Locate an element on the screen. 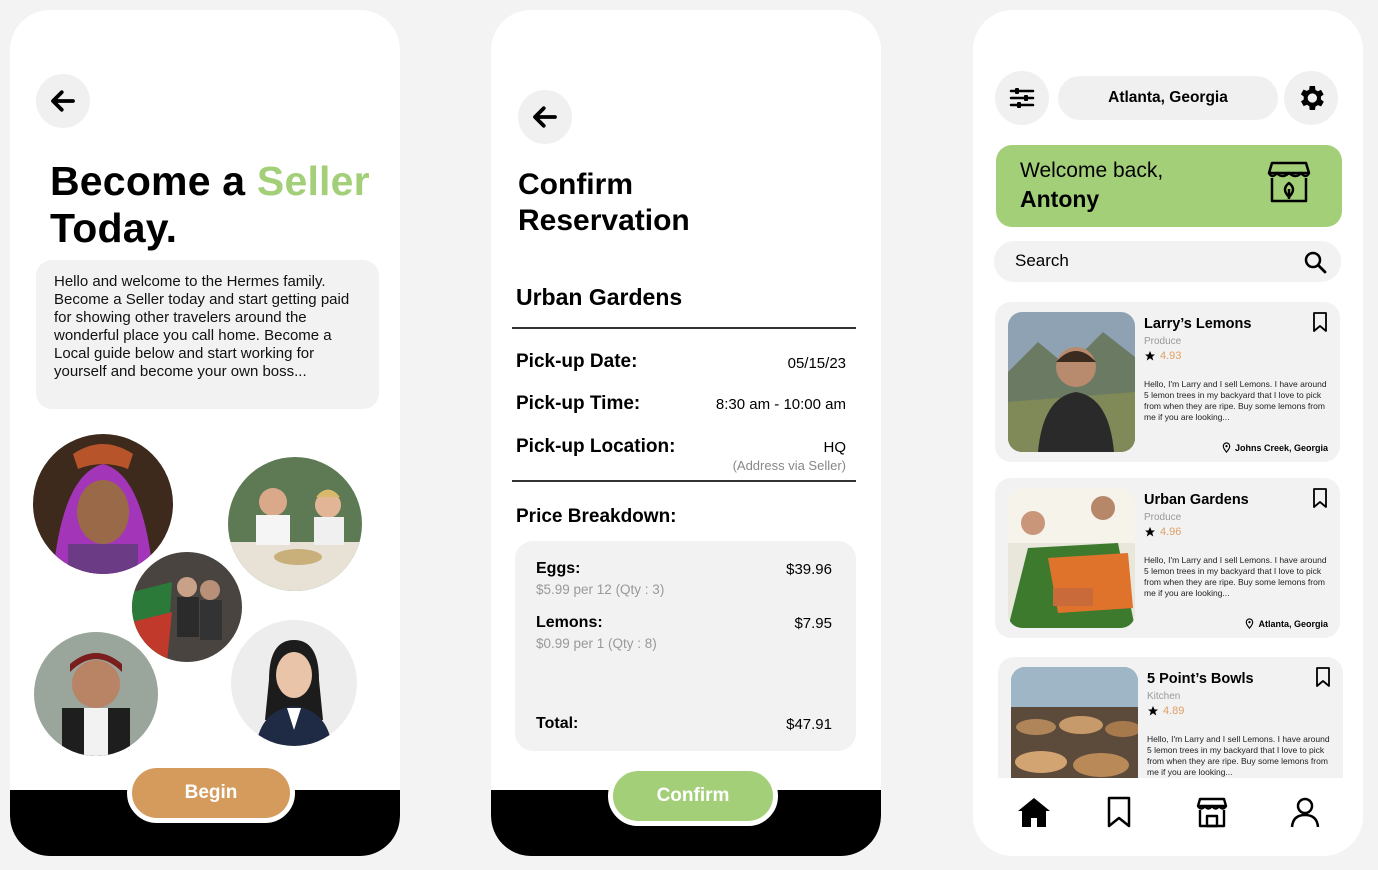  search-input: Search is located at coordinates (1167, 261).